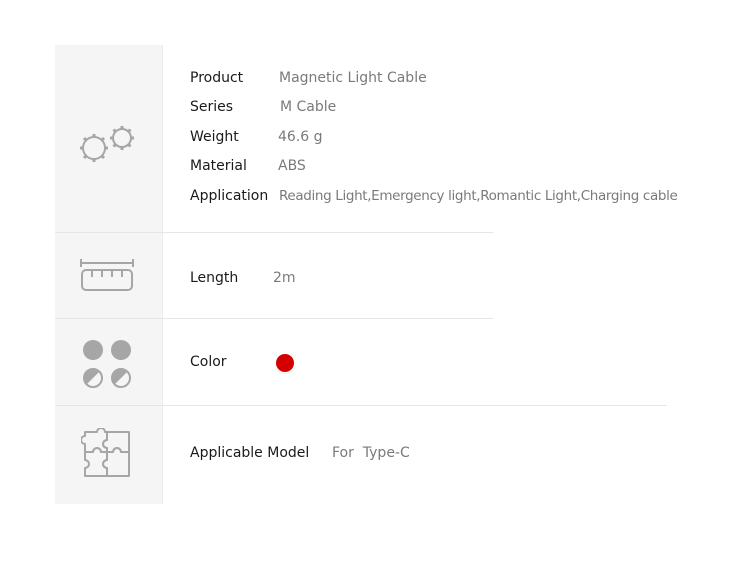 The height and width of the screenshot is (572, 750). I want to click on spec-label-product: Product, so click(217, 78).